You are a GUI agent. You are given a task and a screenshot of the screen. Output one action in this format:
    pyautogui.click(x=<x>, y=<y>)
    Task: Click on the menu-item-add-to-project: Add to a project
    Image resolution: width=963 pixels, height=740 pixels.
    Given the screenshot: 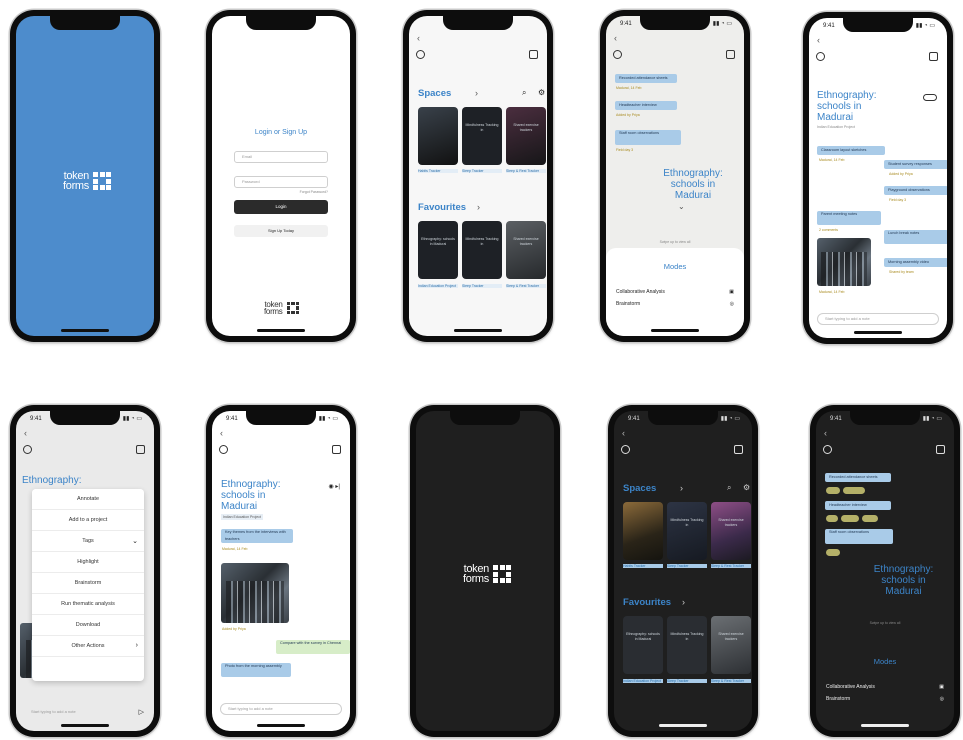 What is the action you would take?
    pyautogui.click(x=88, y=520)
    